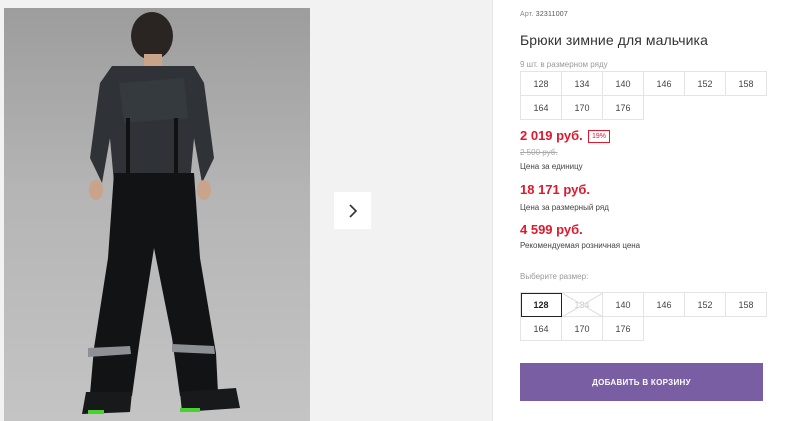 The height and width of the screenshot is (421, 800). Describe the element at coordinates (623, 108) in the screenshot. I see `size-row-cell: 176` at that location.